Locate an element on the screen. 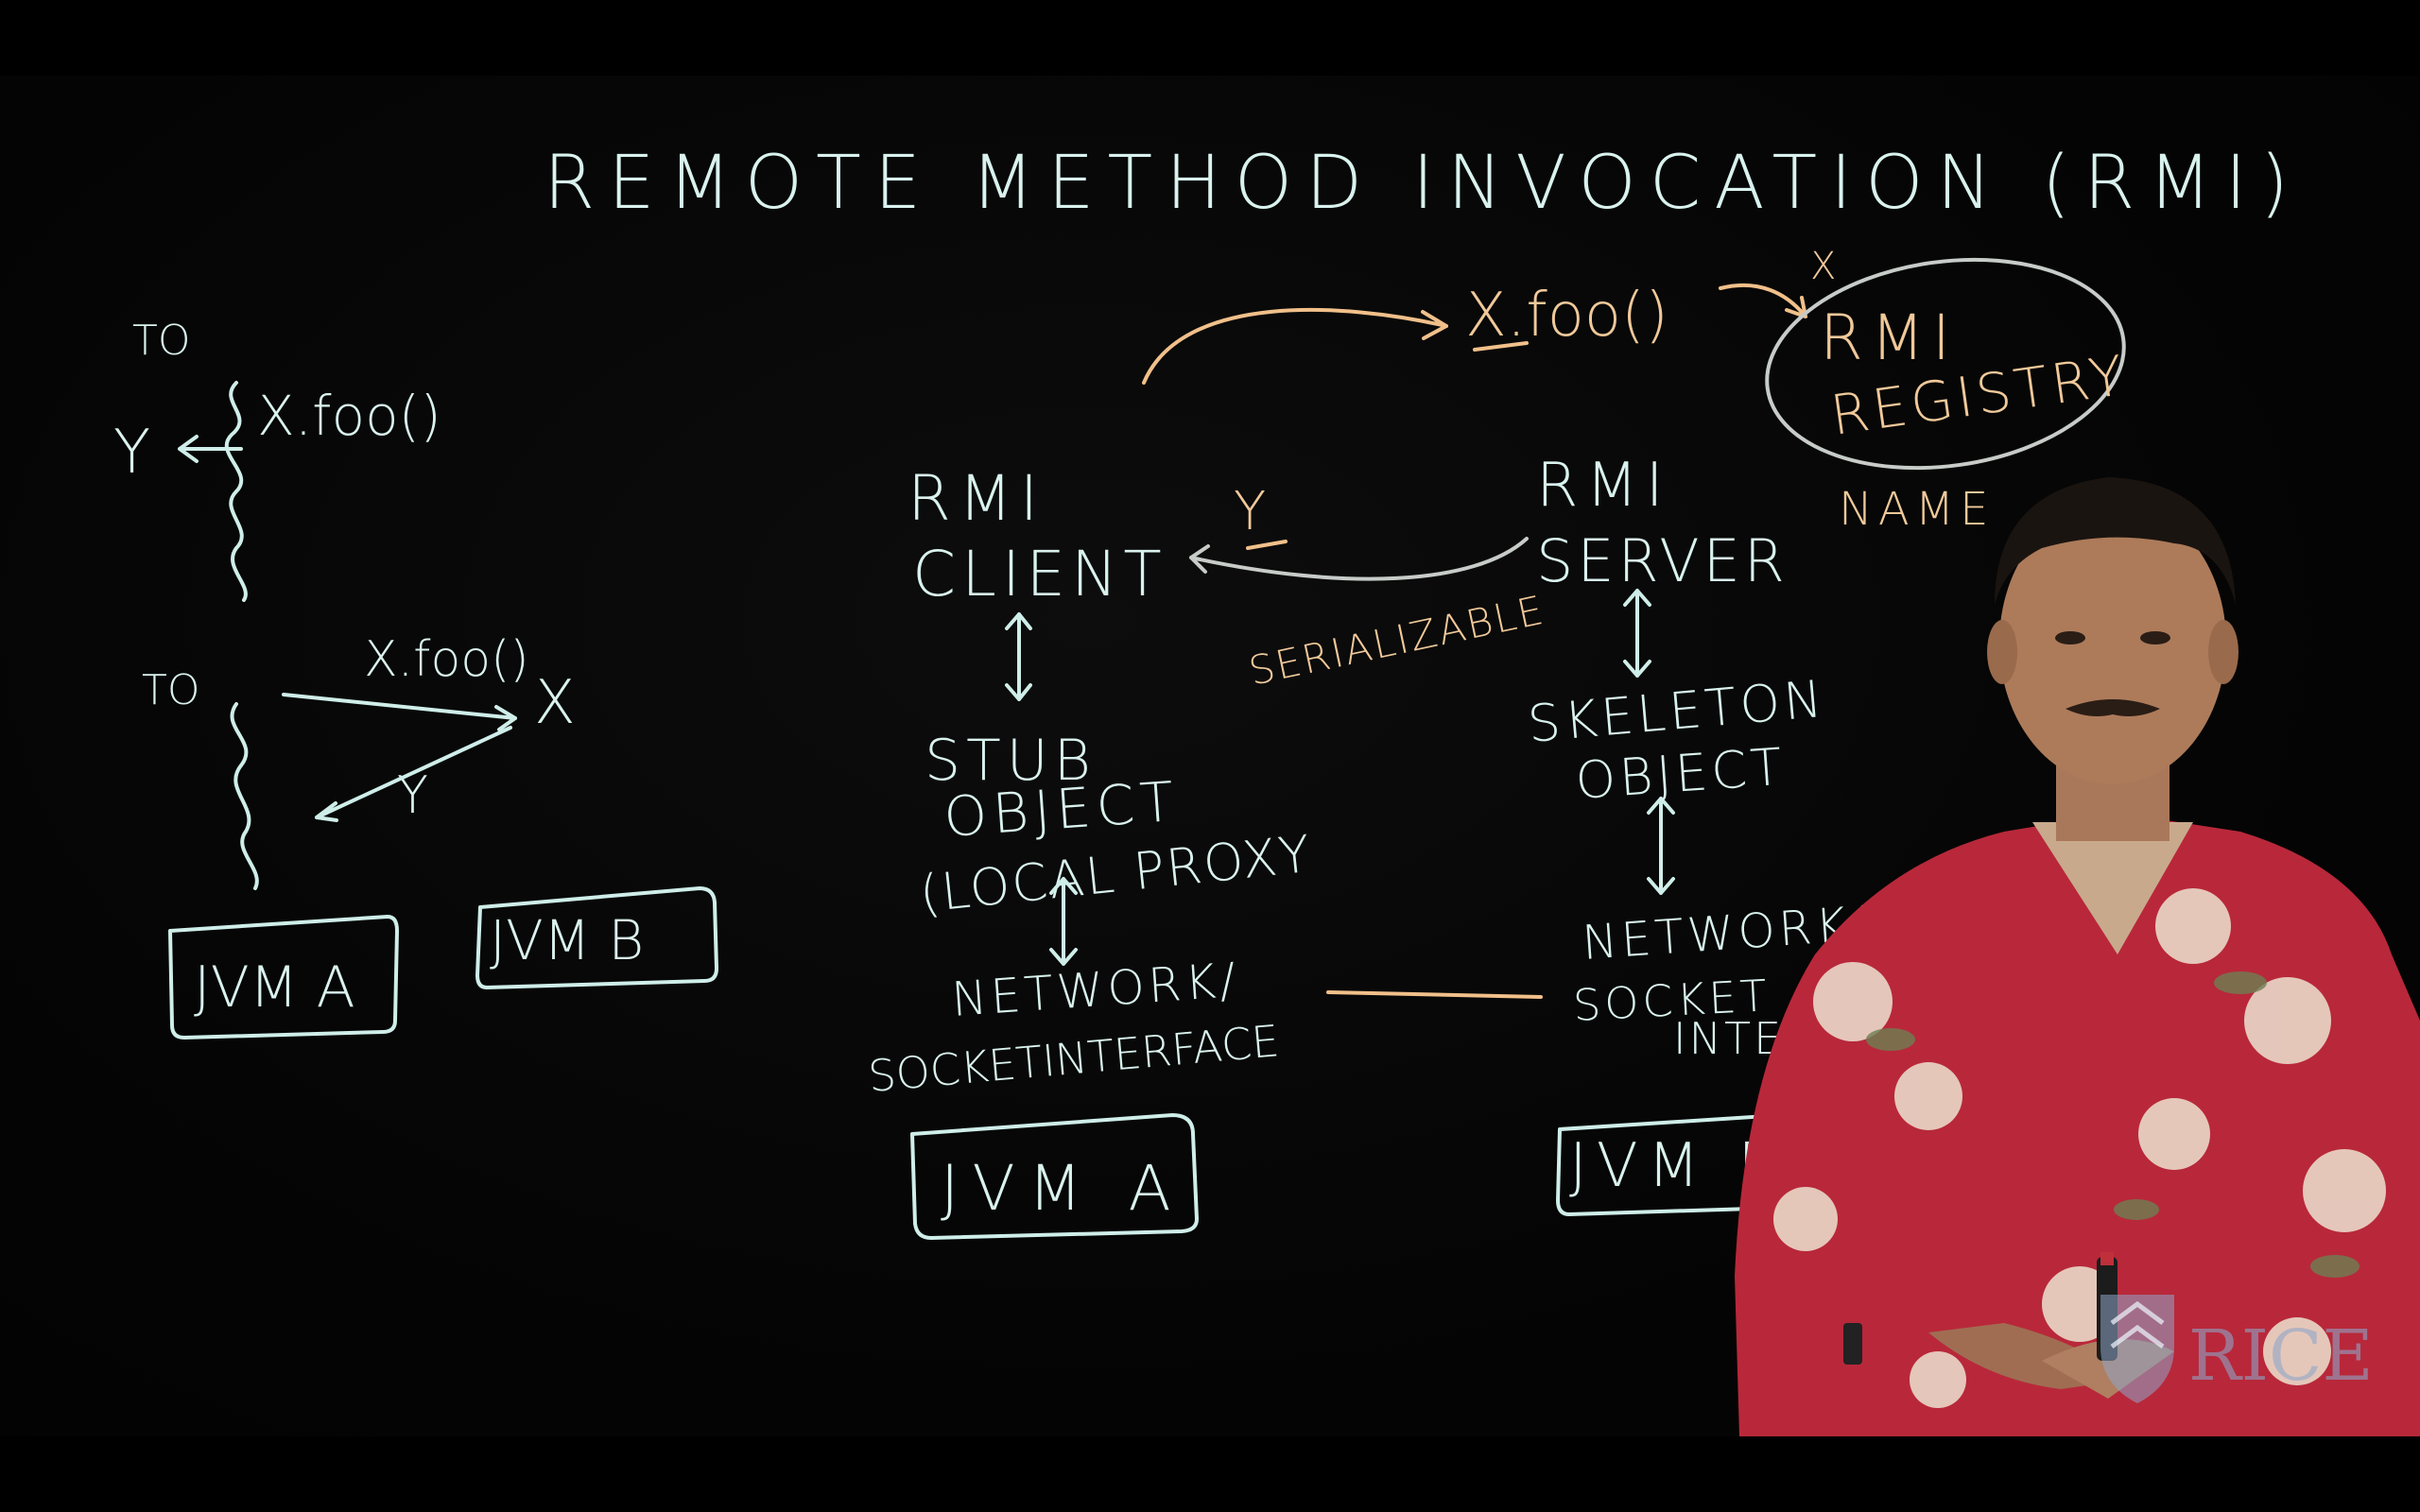 This screenshot has height=1512, width=2420. network-link is located at coordinates (1434, 994).